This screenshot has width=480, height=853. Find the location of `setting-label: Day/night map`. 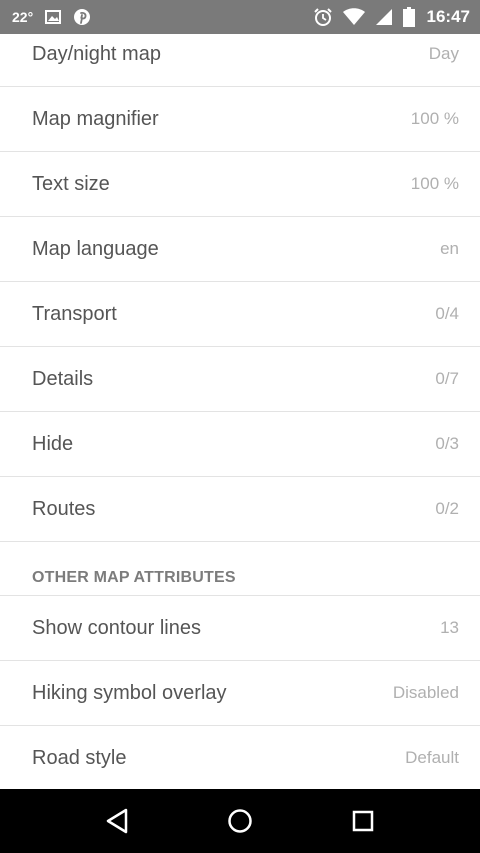

setting-label: Day/night map is located at coordinates (96, 53).